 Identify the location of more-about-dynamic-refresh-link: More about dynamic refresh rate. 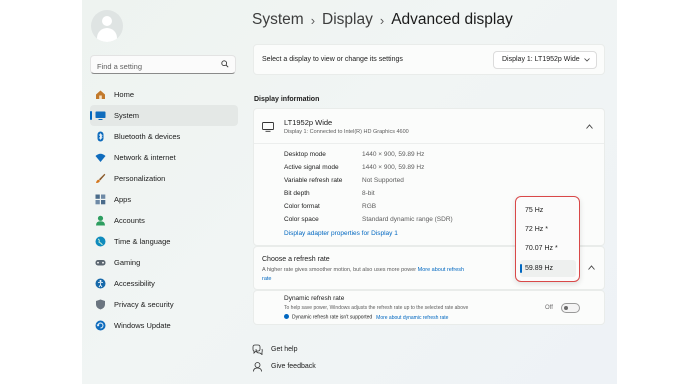
(412, 318).